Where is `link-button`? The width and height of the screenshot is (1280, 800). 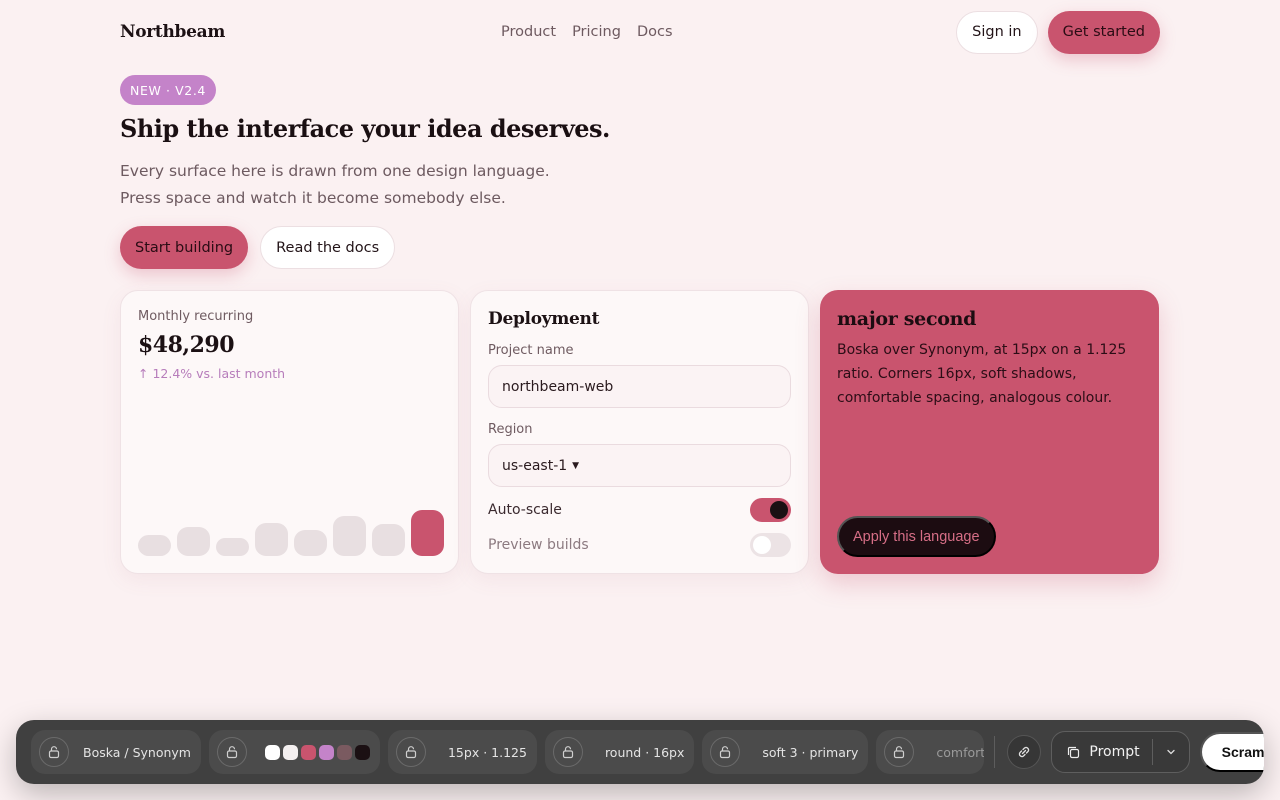
link-button is located at coordinates (1024, 752).